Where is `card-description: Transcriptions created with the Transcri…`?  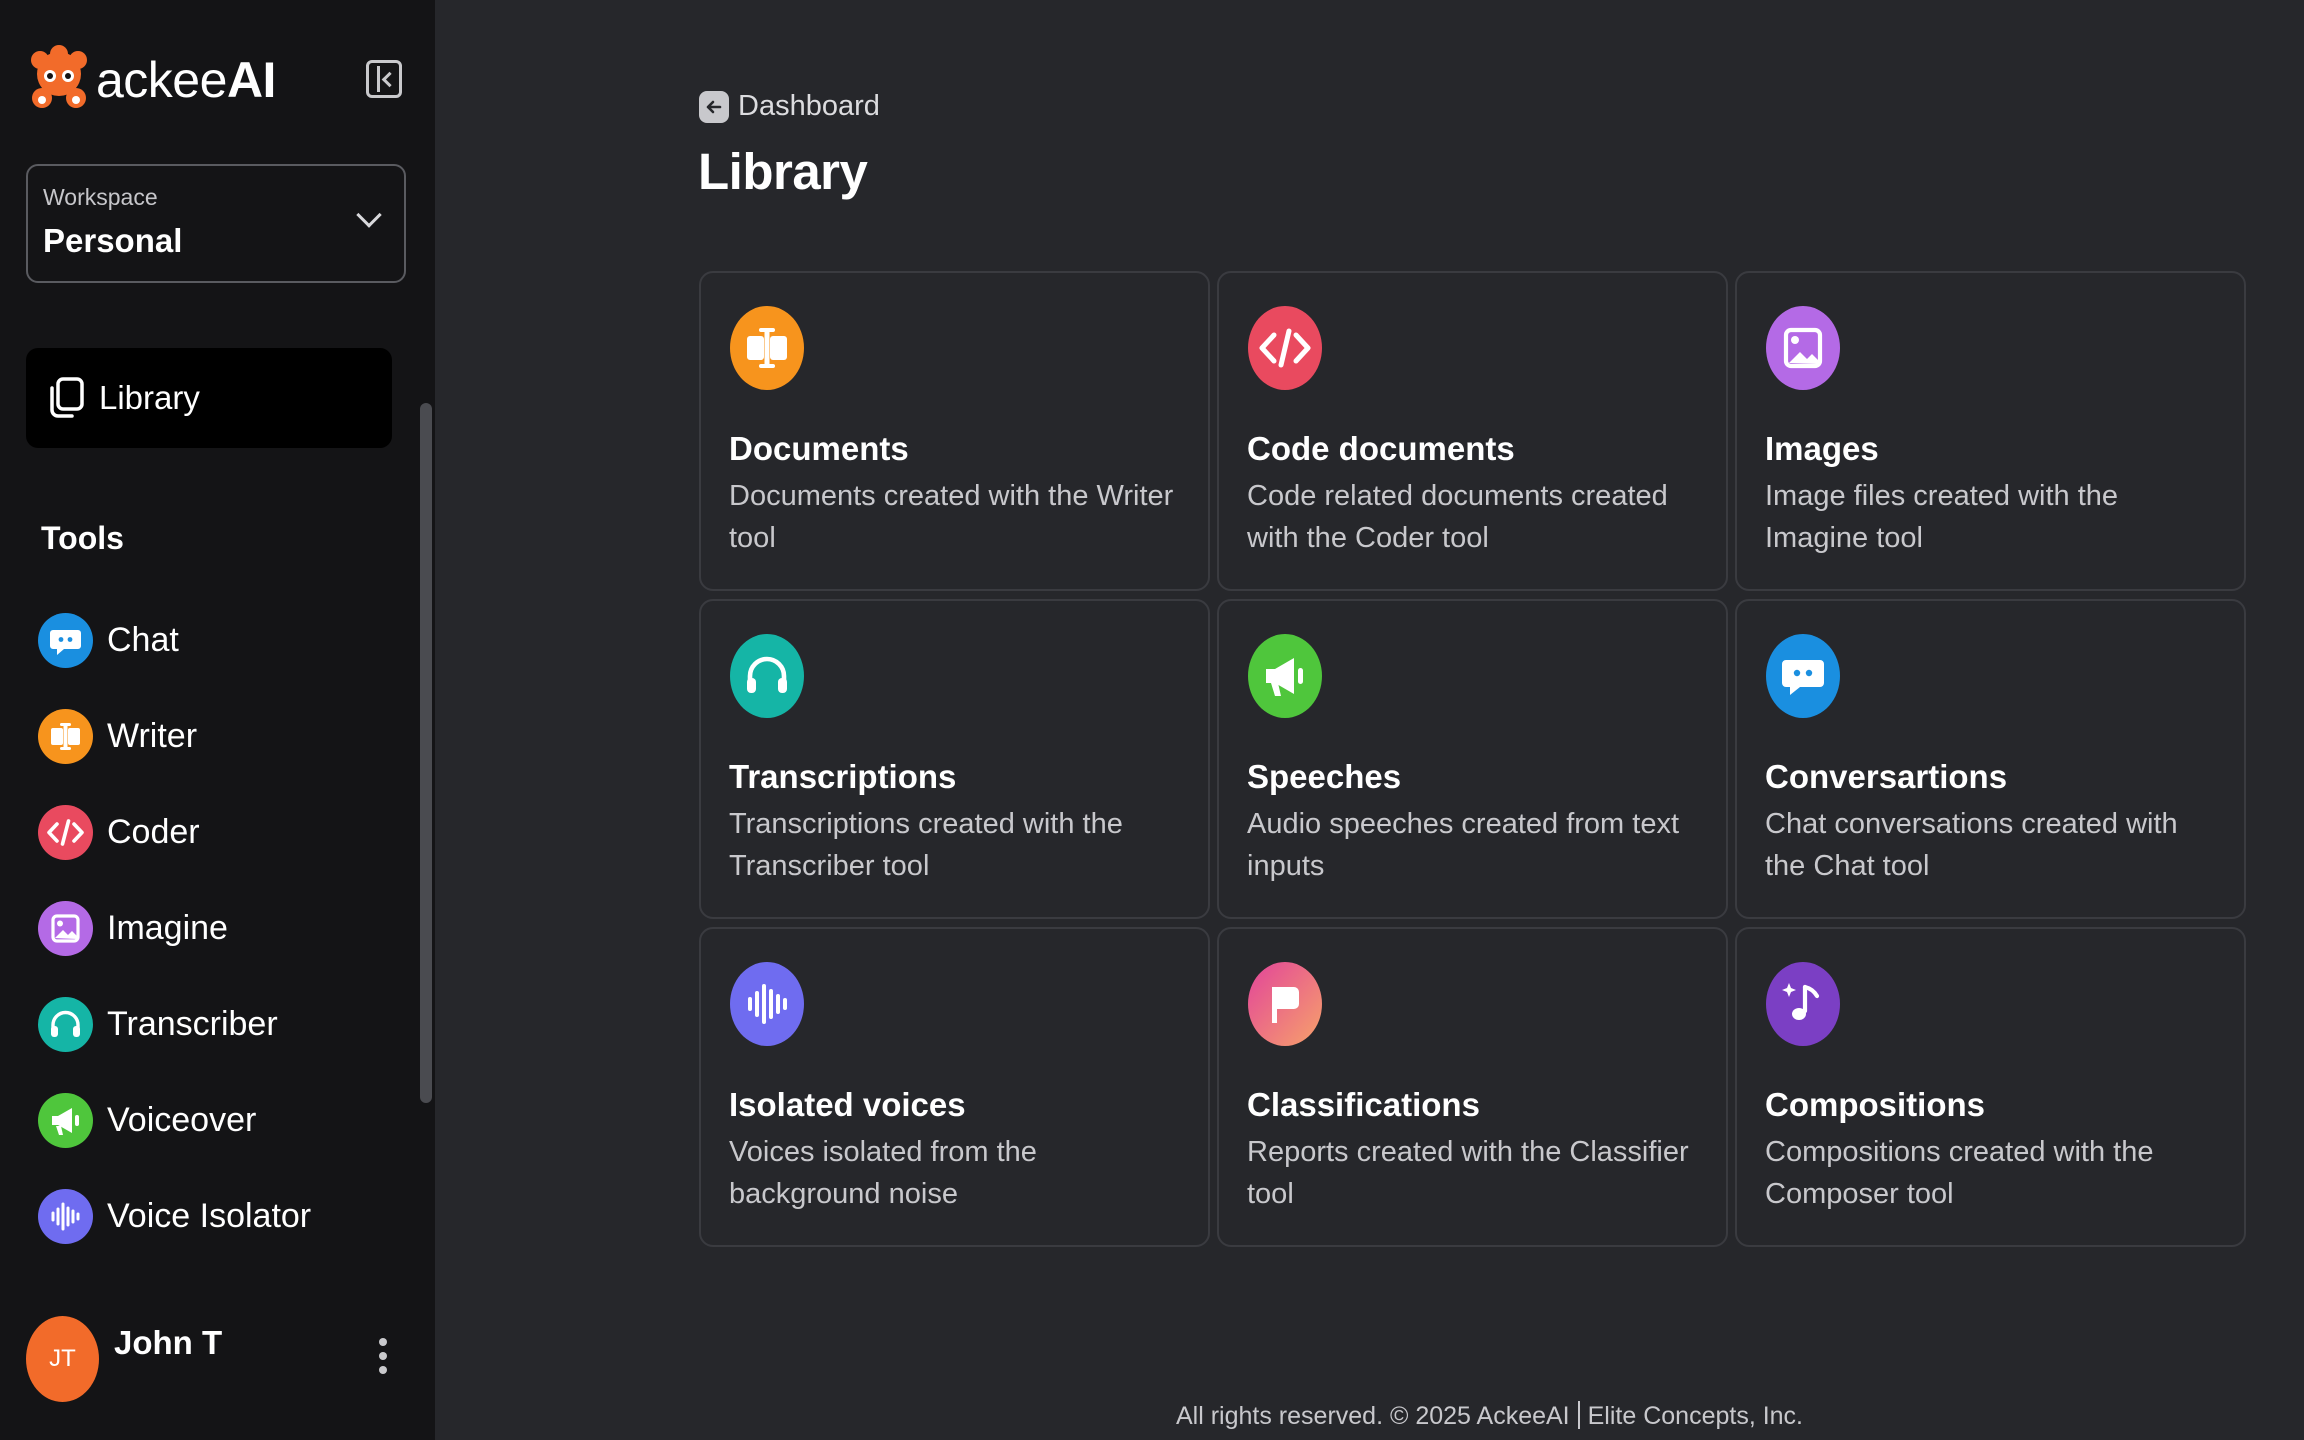
card-description: Transcriptions created with the Transcri… is located at coordinates (926, 845).